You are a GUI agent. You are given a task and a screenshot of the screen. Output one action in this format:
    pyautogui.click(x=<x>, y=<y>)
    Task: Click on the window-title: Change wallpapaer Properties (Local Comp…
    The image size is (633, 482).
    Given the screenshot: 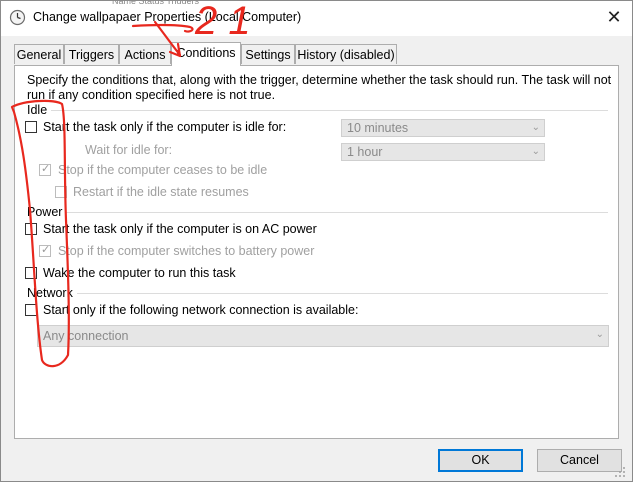 What is the action you would take?
    pyautogui.click(x=167, y=17)
    